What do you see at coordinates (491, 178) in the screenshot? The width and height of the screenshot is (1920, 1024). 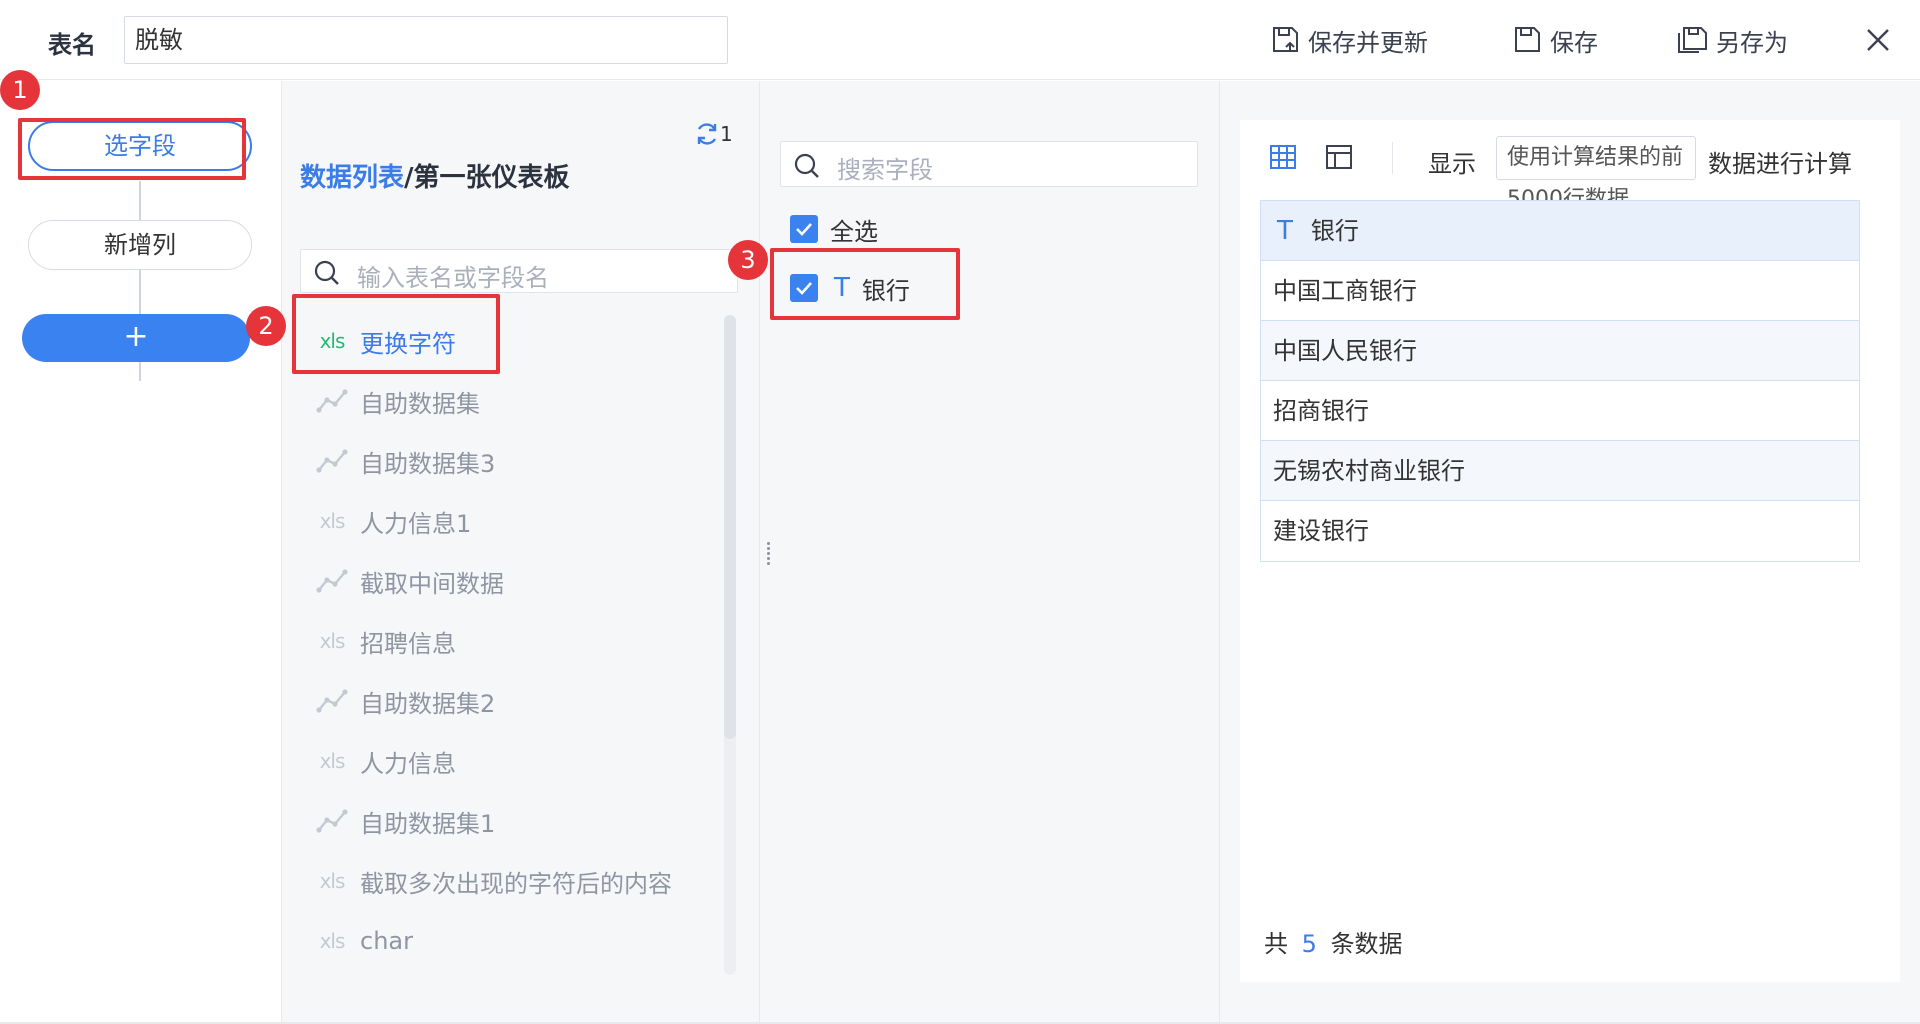 I see `breadcrumb-current: 第一张仪表板` at bounding box center [491, 178].